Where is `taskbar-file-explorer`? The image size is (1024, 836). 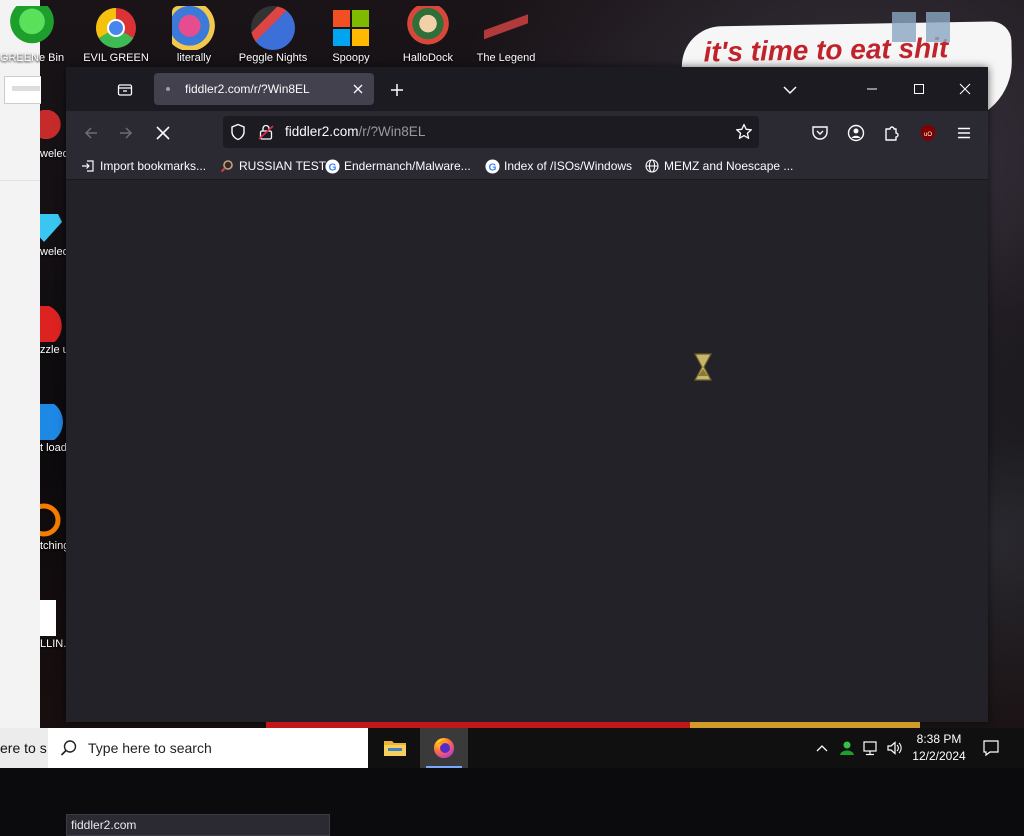 taskbar-file-explorer is located at coordinates (395, 748).